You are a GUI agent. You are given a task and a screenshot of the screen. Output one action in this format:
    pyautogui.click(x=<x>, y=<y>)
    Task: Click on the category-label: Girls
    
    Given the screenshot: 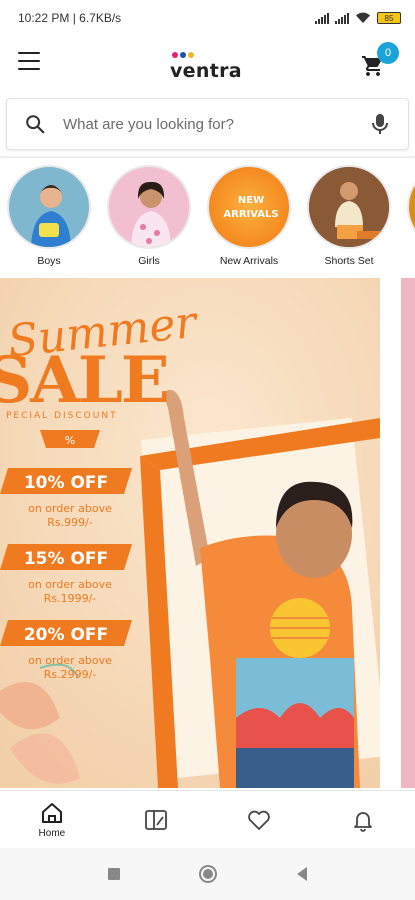 What is the action you would take?
    pyautogui.click(x=149, y=261)
    